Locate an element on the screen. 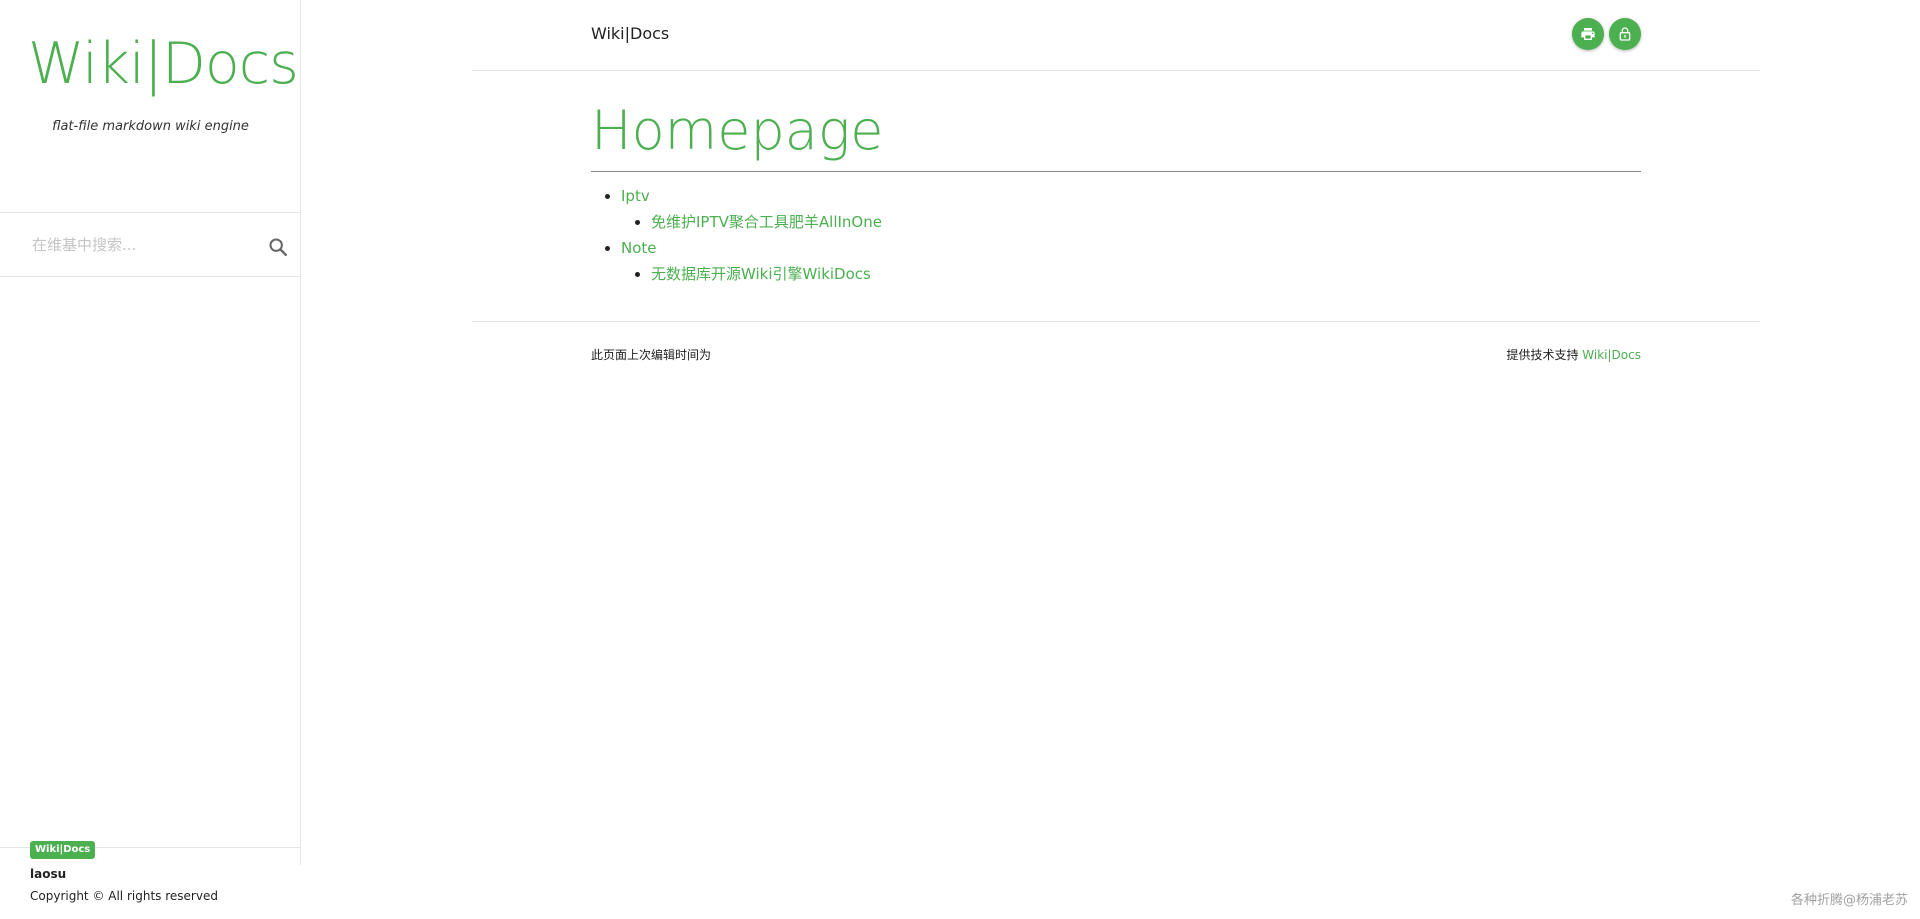 Image resolution: width=1920 pixels, height=919 pixels. page-link-iptv-allinone: 免维护IPTV聚合工具肥羊AllInOne is located at coordinates (766, 222).